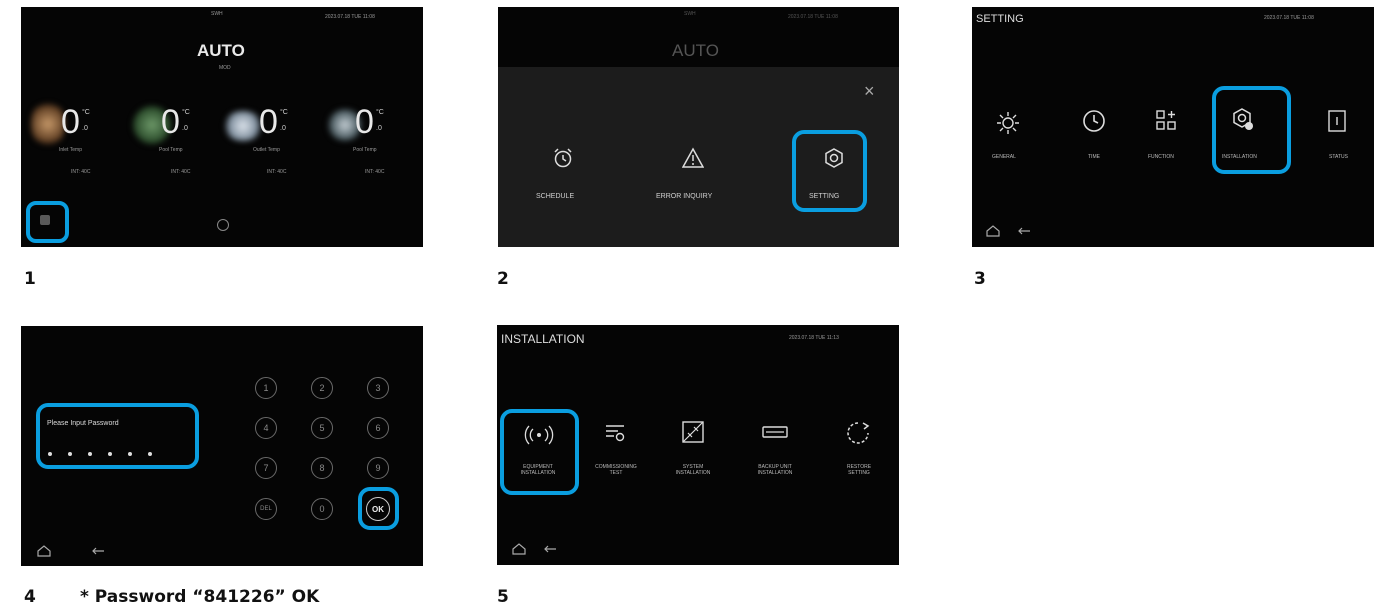 This screenshot has width=1382, height=607. What do you see at coordinates (378, 508) in the screenshot?
I see `ok-key-highlight` at bounding box center [378, 508].